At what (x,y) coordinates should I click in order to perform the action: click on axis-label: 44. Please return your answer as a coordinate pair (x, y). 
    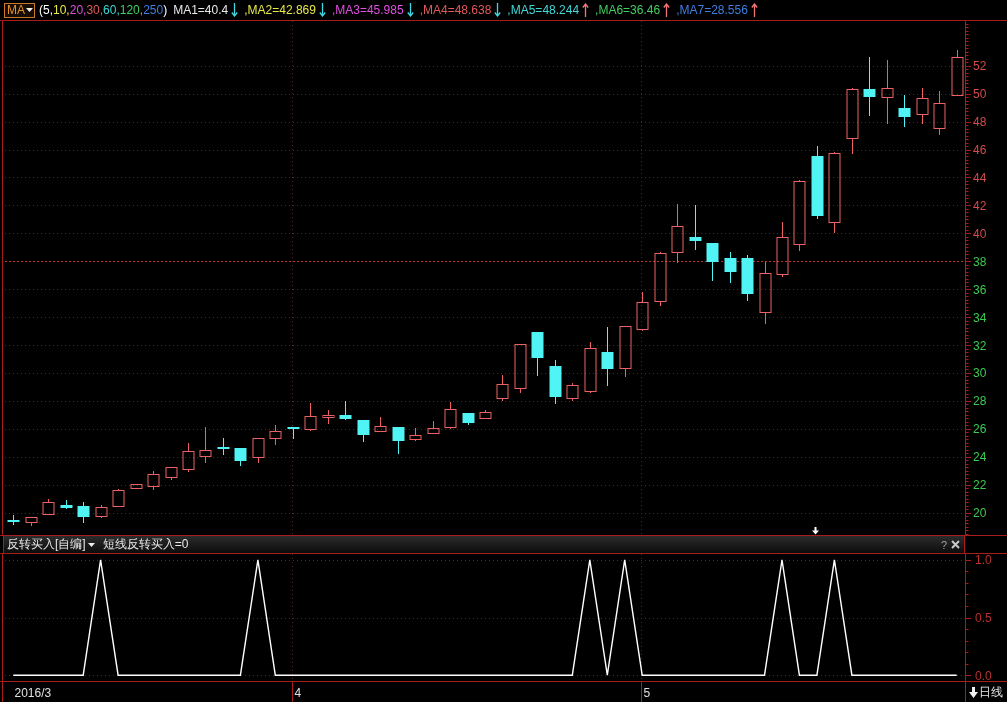
    Looking at the image, I should click on (980, 177).